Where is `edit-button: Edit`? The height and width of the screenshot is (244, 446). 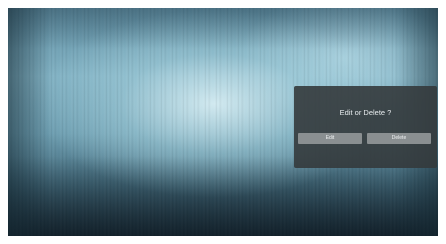 edit-button: Edit is located at coordinates (330, 138).